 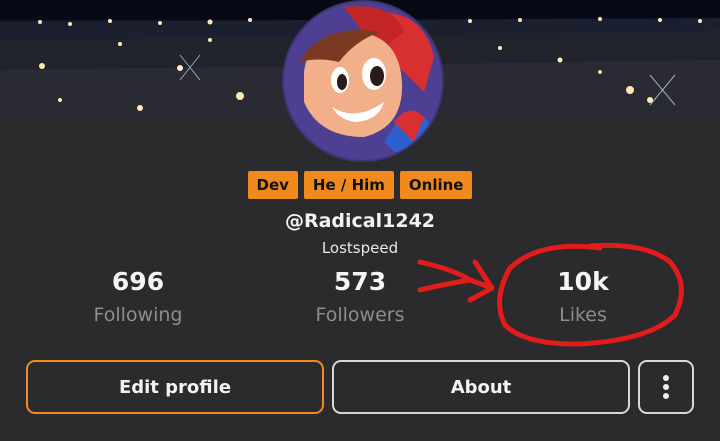 What do you see at coordinates (360, 221) in the screenshot?
I see `username: @Radical1242` at bounding box center [360, 221].